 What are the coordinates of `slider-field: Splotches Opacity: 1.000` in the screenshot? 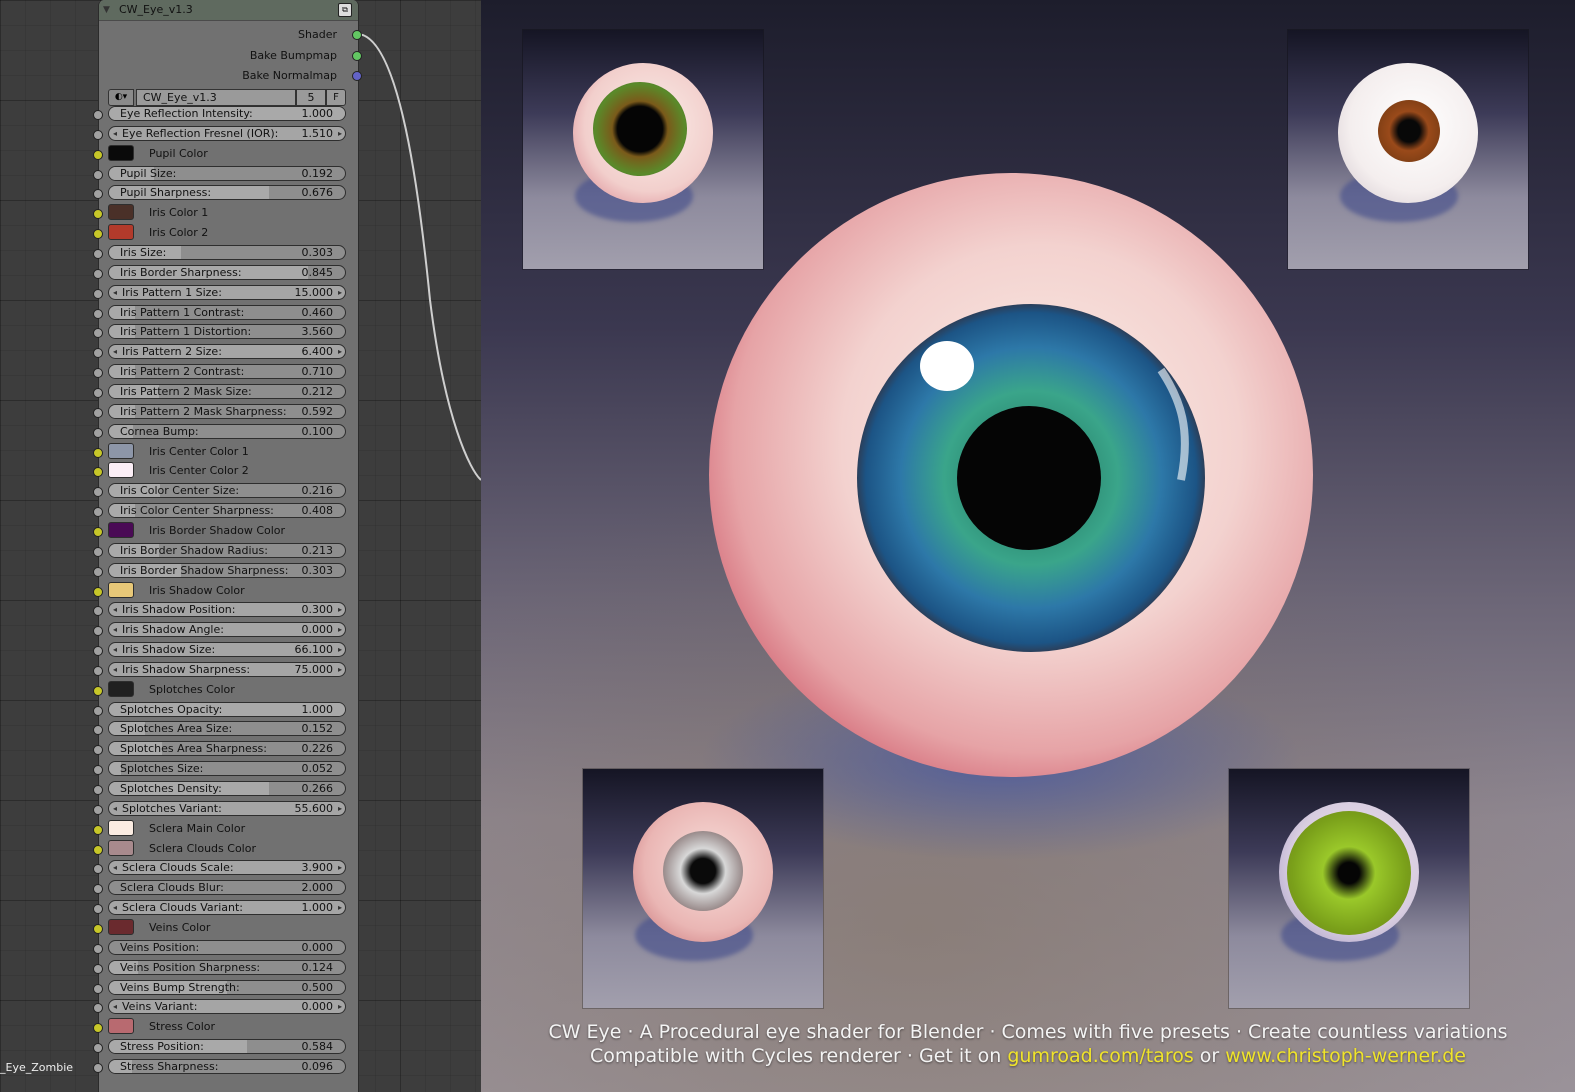 It's located at (227, 709).